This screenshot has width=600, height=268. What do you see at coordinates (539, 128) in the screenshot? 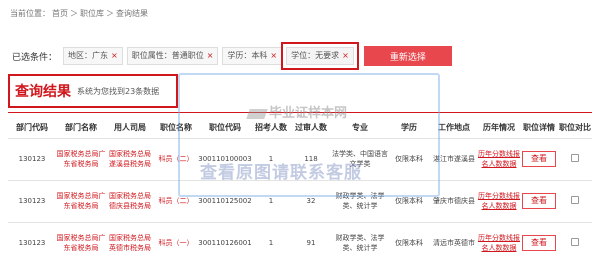
I see `column-header-detail: 职位详情` at bounding box center [539, 128].